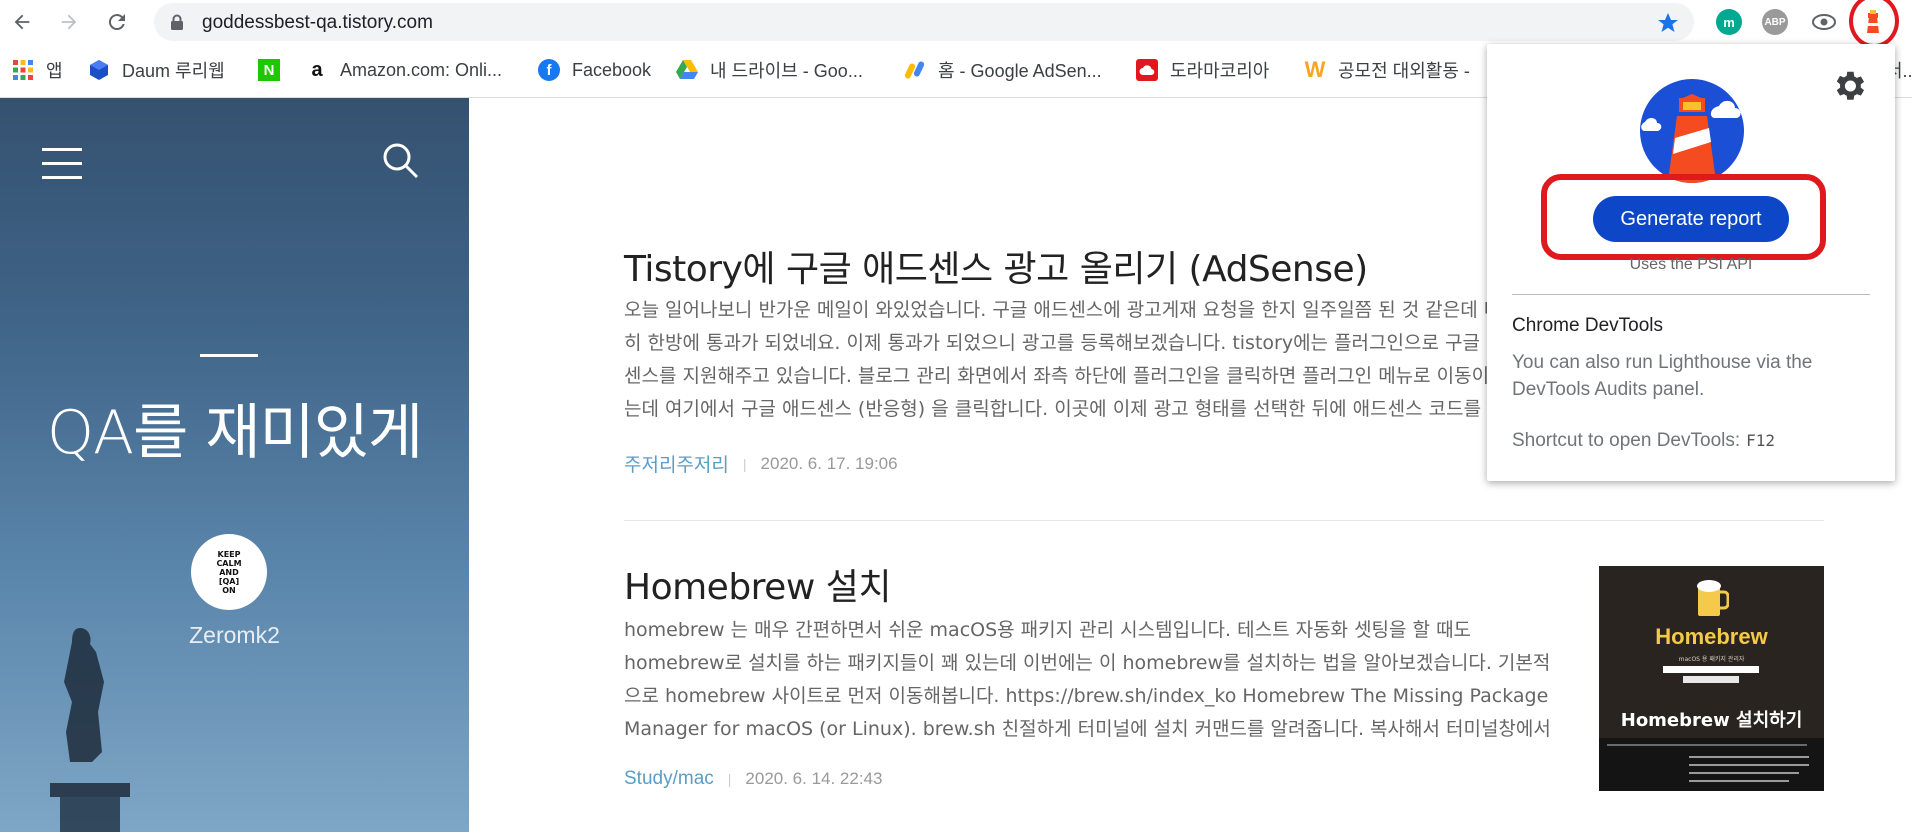 The height and width of the screenshot is (832, 1912). I want to click on bookmark-daum-ruliweb: Daum 루리웹, so click(156, 70).